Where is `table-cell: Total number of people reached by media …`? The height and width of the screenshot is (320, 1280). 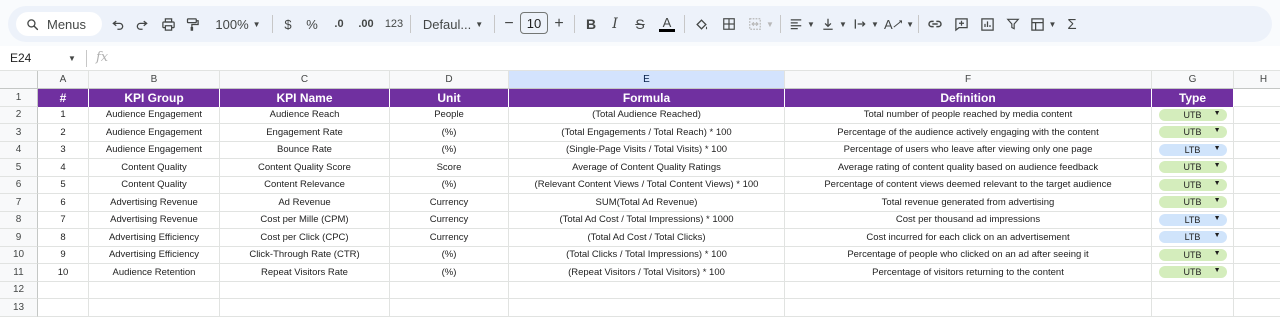
table-cell: Total number of people reached by media … is located at coordinates (968, 115).